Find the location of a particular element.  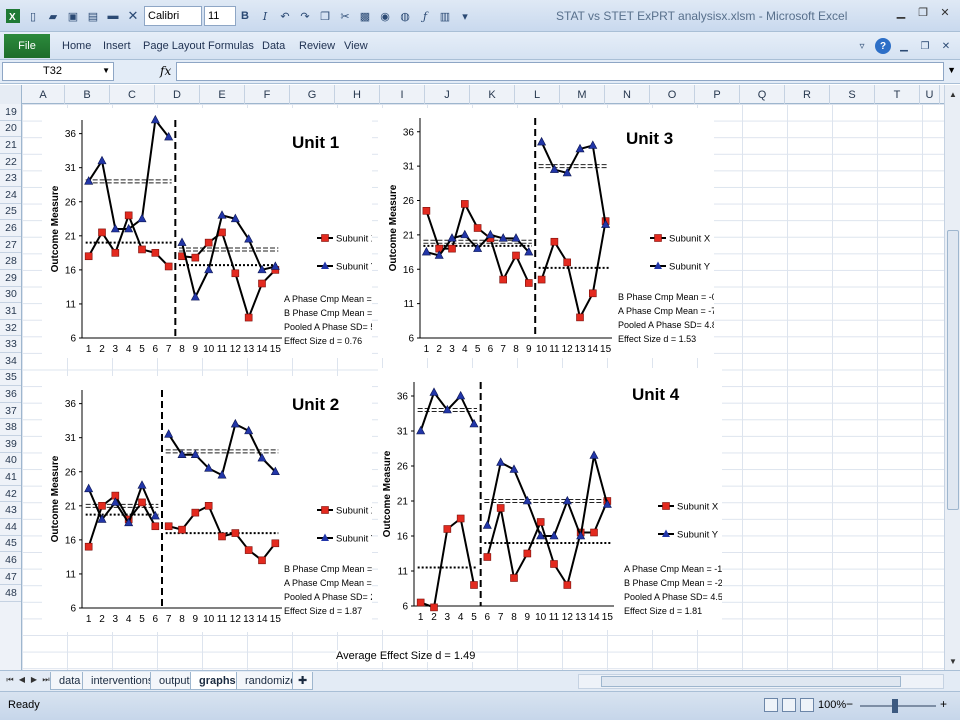

scroll-down-icon: ▼ is located at coordinates (953, 661).